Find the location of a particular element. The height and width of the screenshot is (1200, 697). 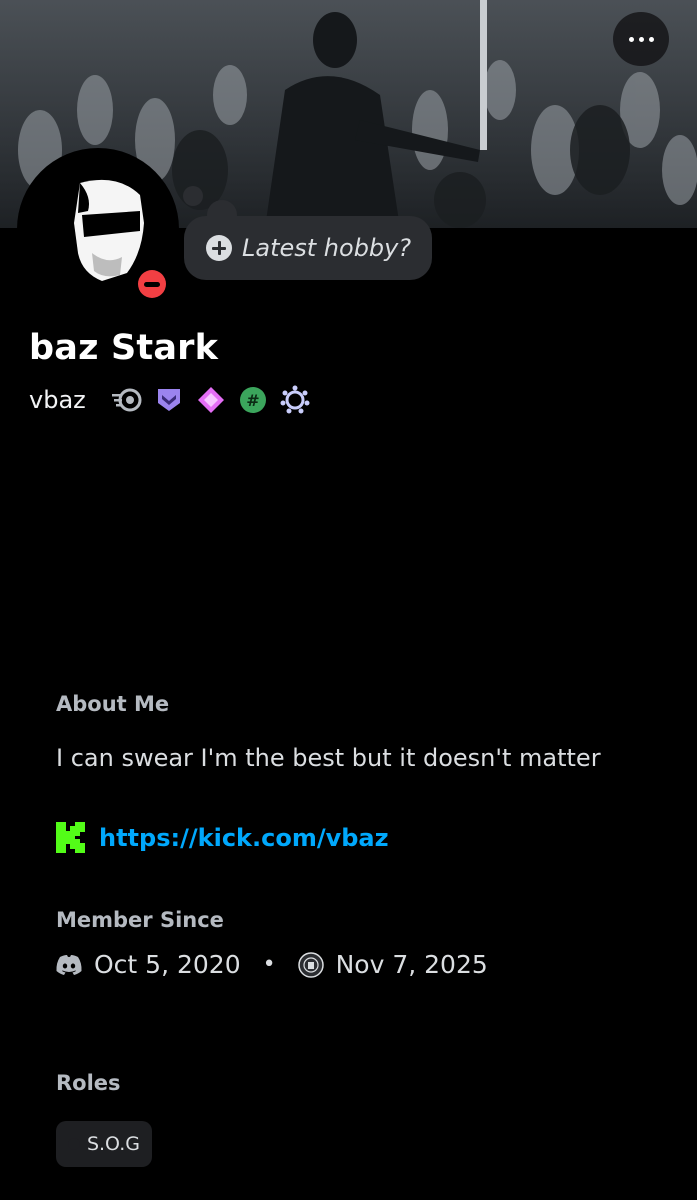

more-horizontal-icon is located at coordinates (641, 39).